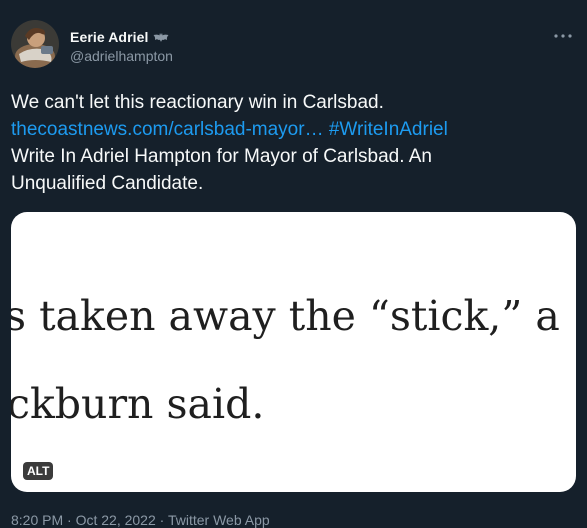  I want to click on tweet-metadata: 8:20 PM · Oct 22, 2022 · Twitter Web App, so click(140, 520).